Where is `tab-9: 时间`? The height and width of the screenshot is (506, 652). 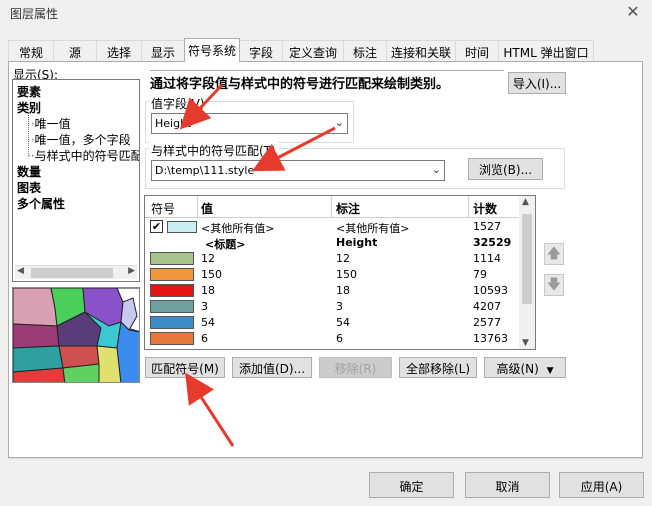 tab-9: 时间 is located at coordinates (477, 51).